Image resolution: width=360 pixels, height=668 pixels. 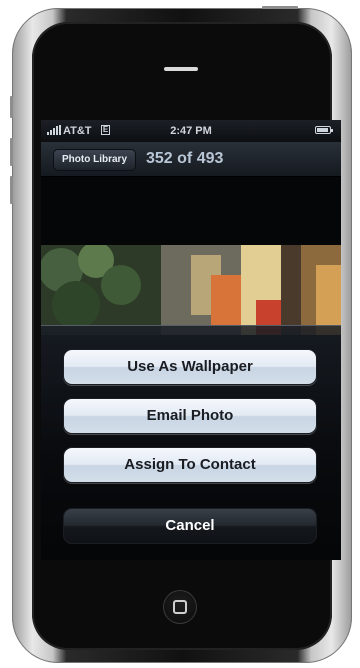 What do you see at coordinates (190, 465) in the screenshot?
I see `assign-to-contact-button: Assign To Contact` at bounding box center [190, 465].